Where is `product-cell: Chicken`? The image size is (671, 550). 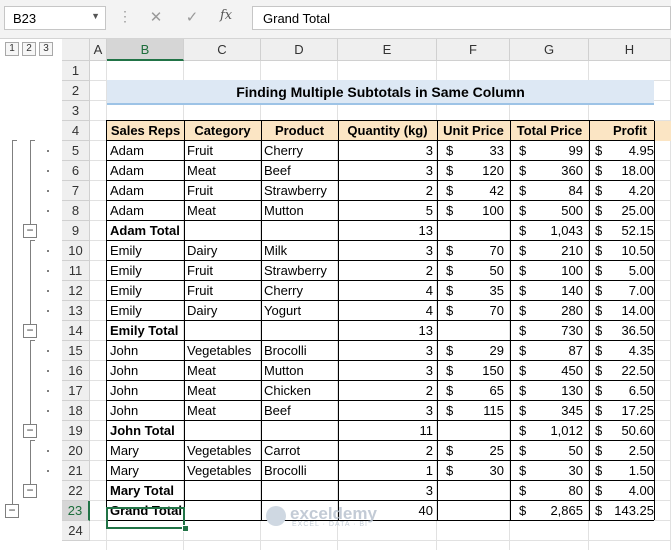 product-cell: Chicken is located at coordinates (300, 391).